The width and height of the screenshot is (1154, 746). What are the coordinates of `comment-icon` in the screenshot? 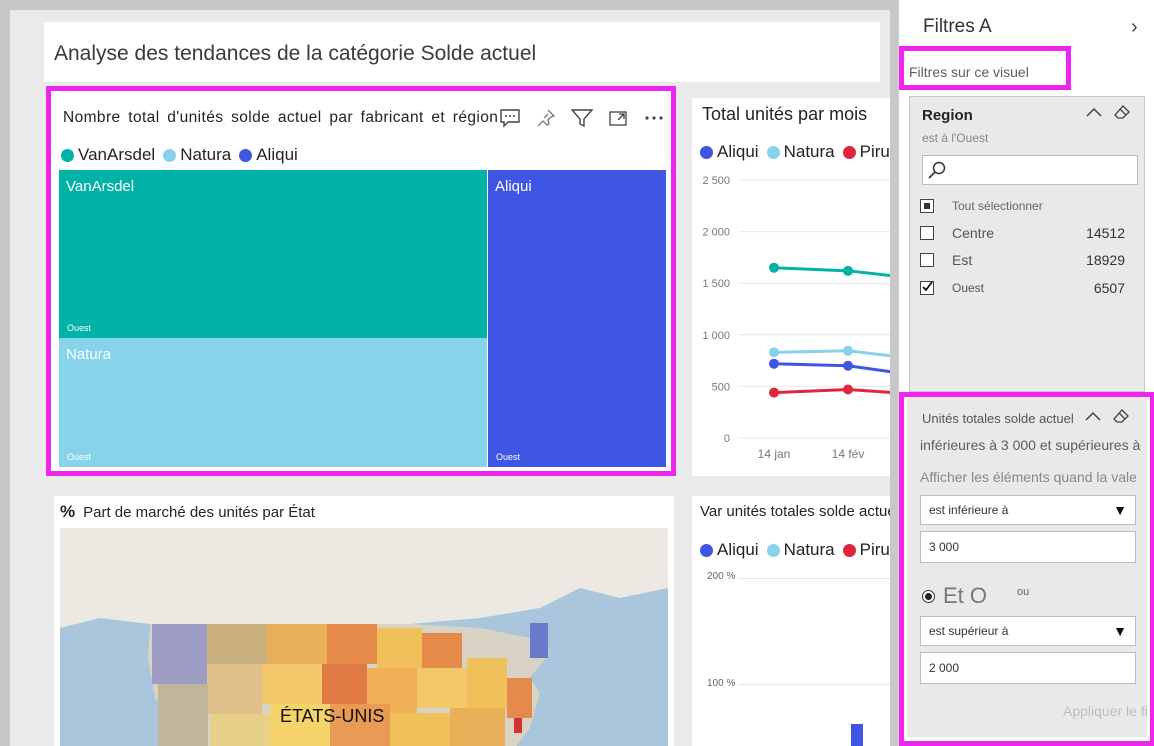 It's located at (510, 118).